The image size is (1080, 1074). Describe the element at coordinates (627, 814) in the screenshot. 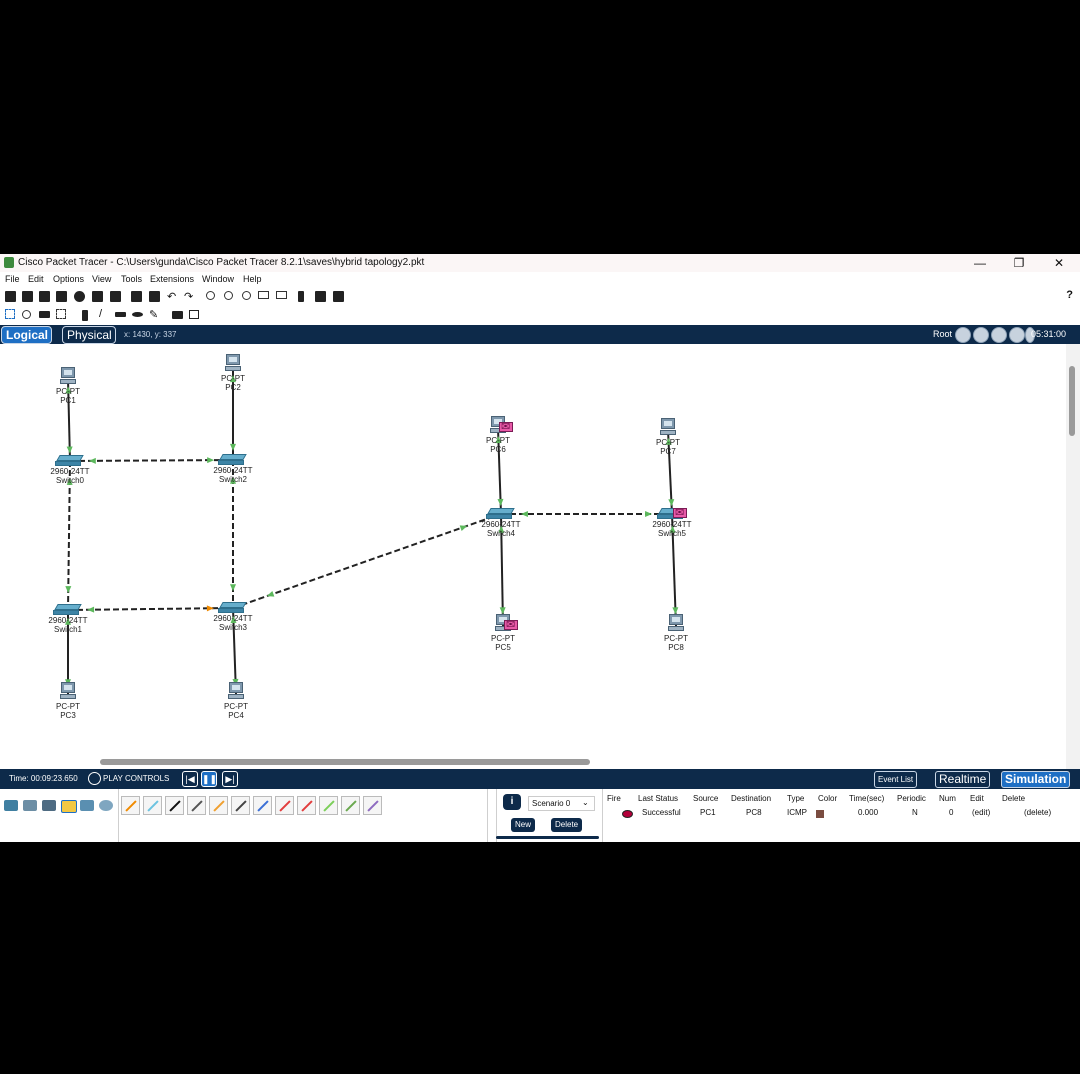

I see `fire-pdu-button` at that location.